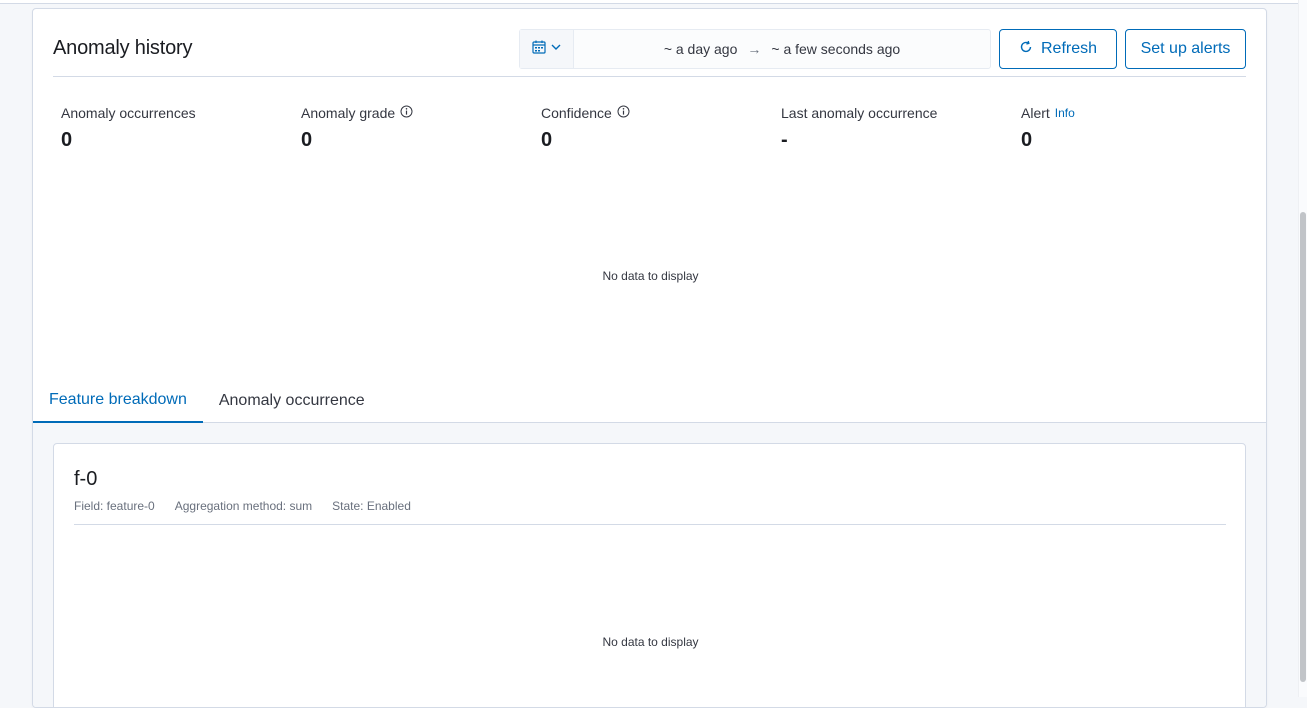 This screenshot has height=708, width=1307. What do you see at coordinates (1185, 49) in the screenshot?
I see `set-up-alerts-button: Set up alerts` at bounding box center [1185, 49].